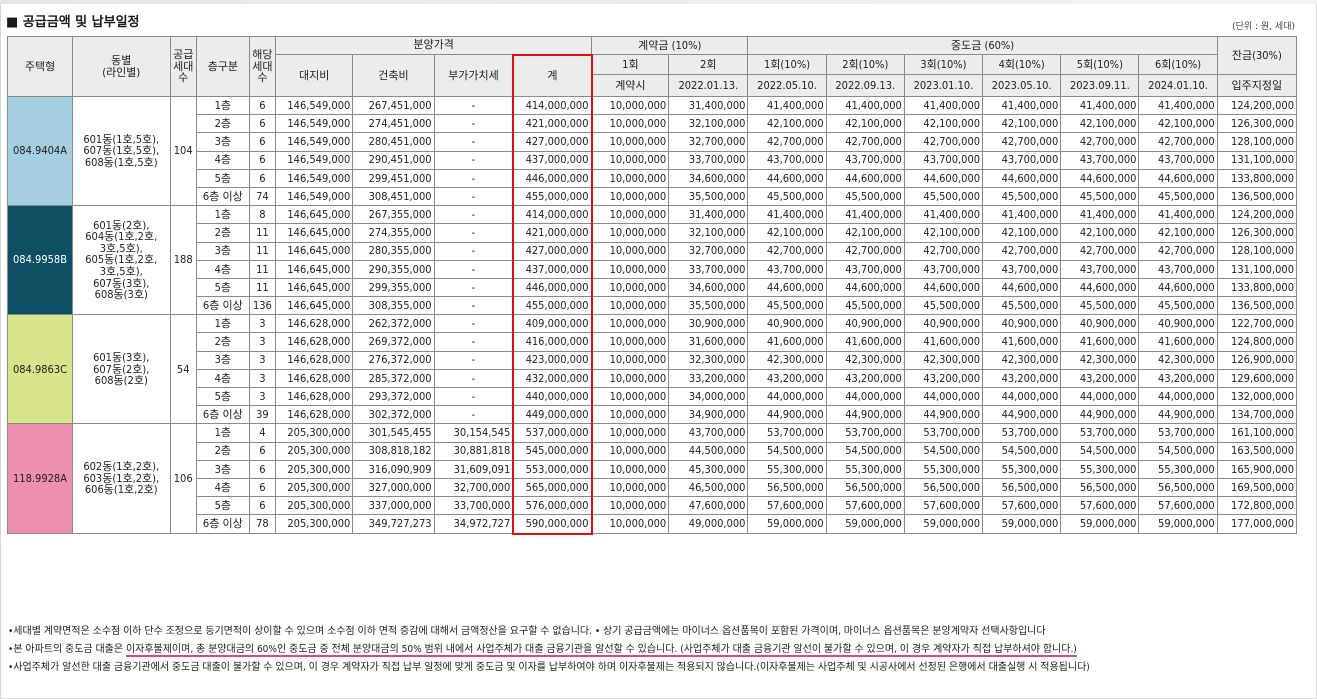 The height and width of the screenshot is (699, 1317). I want to click on note-2-prefix: •본 아파트의 중도금 대출은, so click(67, 649).